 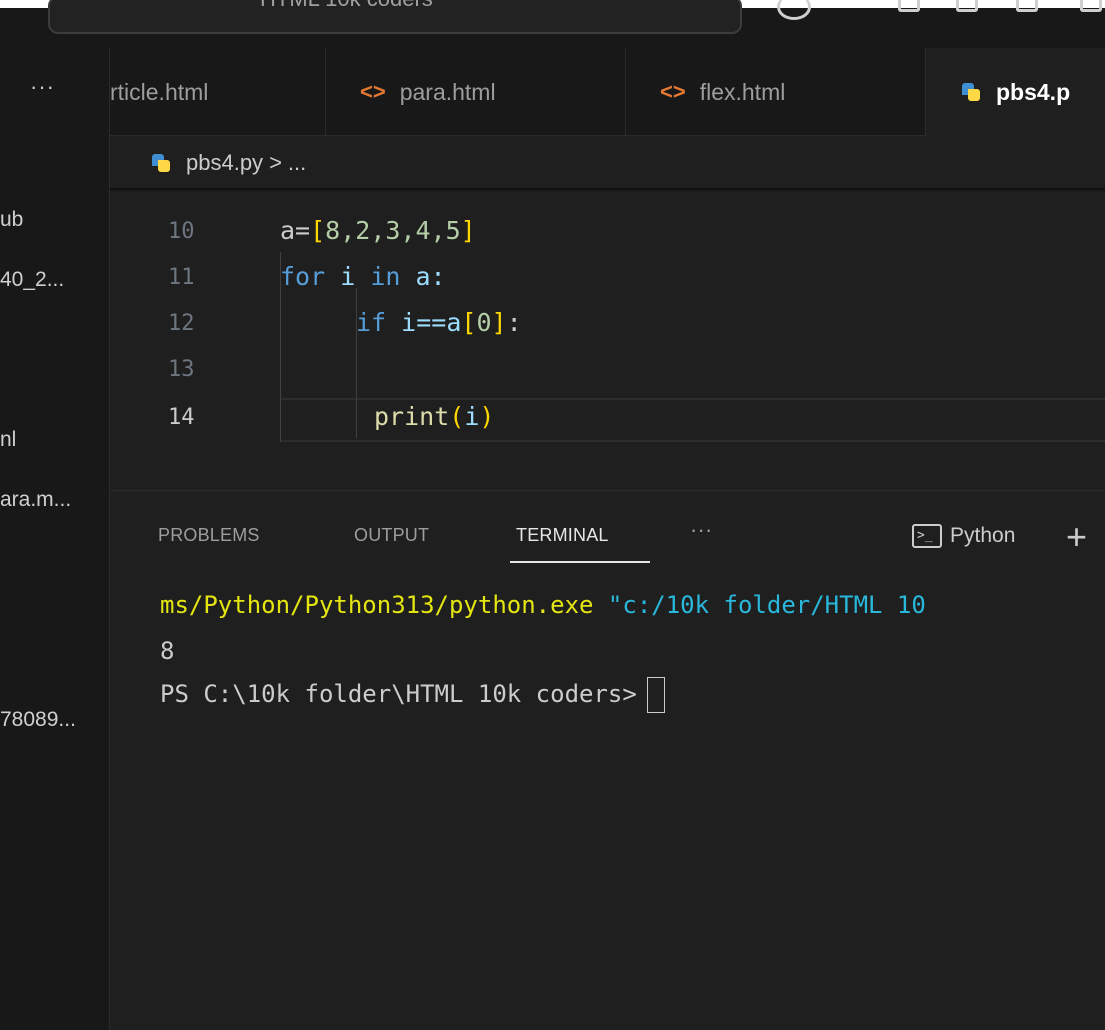 I want to click on line-number: 13, so click(x=181, y=369).